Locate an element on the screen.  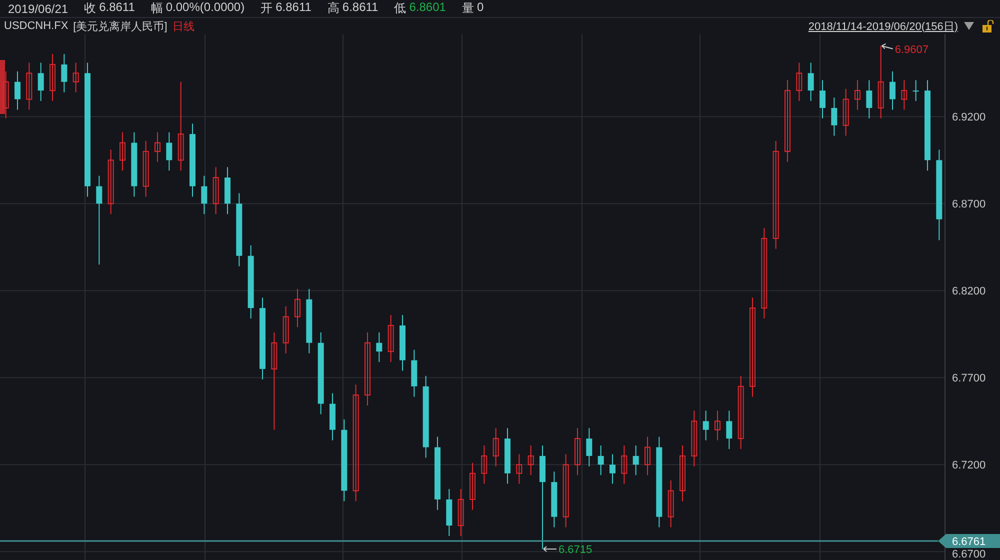
y-axis-label: 6.7700 is located at coordinates (969, 378).